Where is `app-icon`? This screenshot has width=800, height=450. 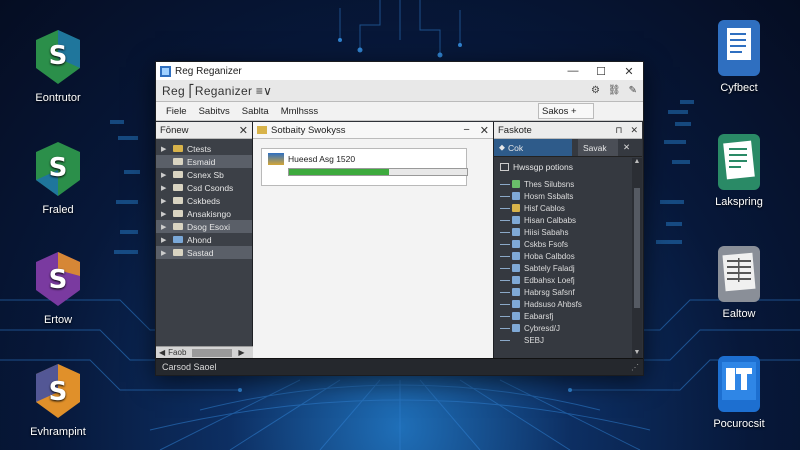 app-icon is located at coordinates (165, 71).